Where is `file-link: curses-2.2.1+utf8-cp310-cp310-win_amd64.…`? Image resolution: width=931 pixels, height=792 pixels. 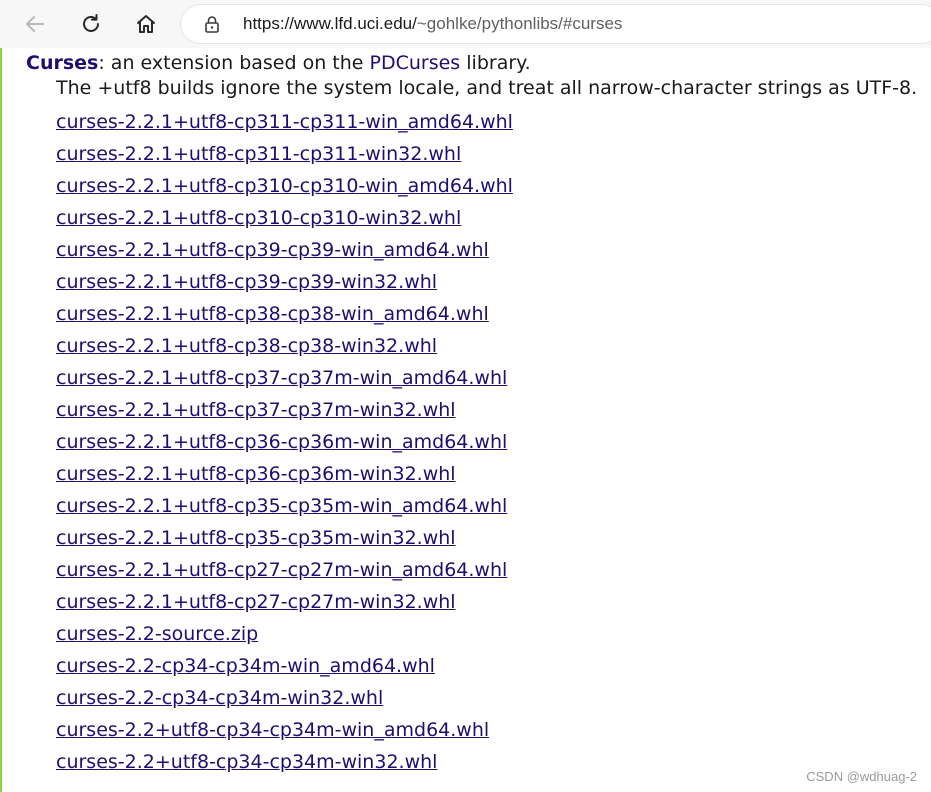
file-link: curses-2.2.1+utf8-cp310-cp310-win_amd64.… is located at coordinates (284, 186).